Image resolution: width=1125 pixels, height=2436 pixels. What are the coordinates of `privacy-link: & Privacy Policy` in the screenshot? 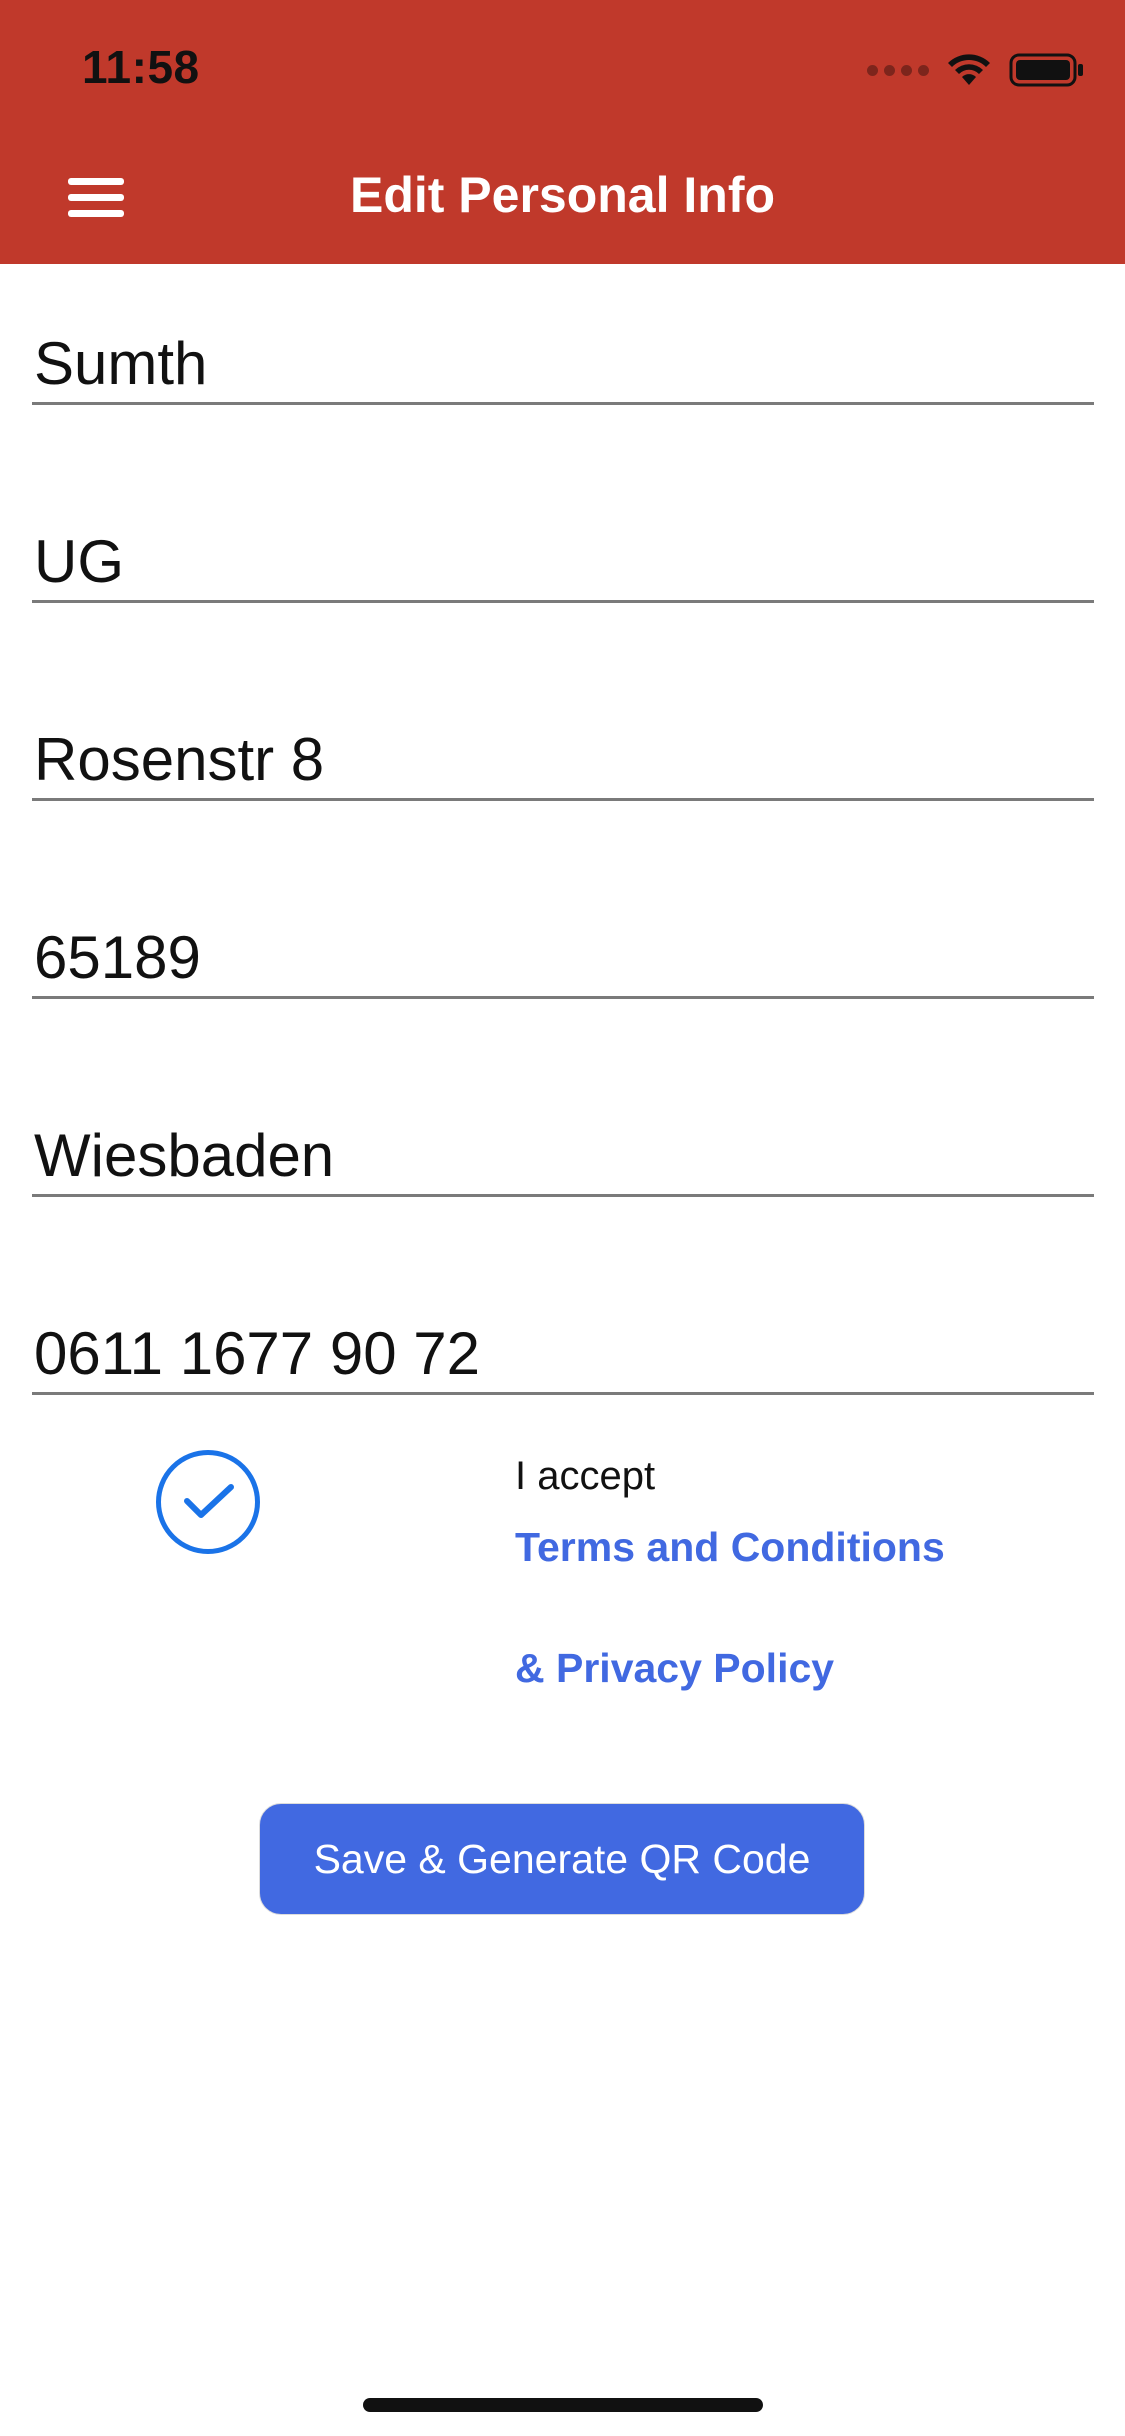 It's located at (674, 1668).